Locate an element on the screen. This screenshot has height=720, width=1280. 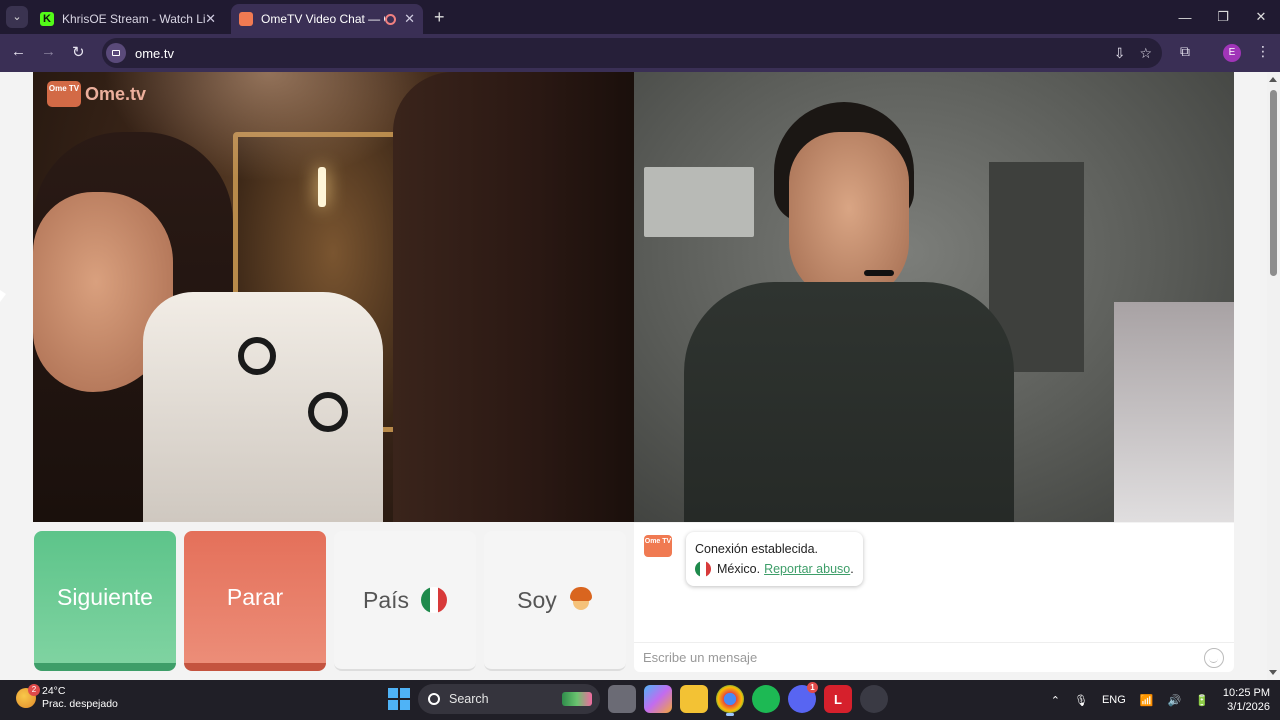
temperature: 24°C is located at coordinates (54, 691).